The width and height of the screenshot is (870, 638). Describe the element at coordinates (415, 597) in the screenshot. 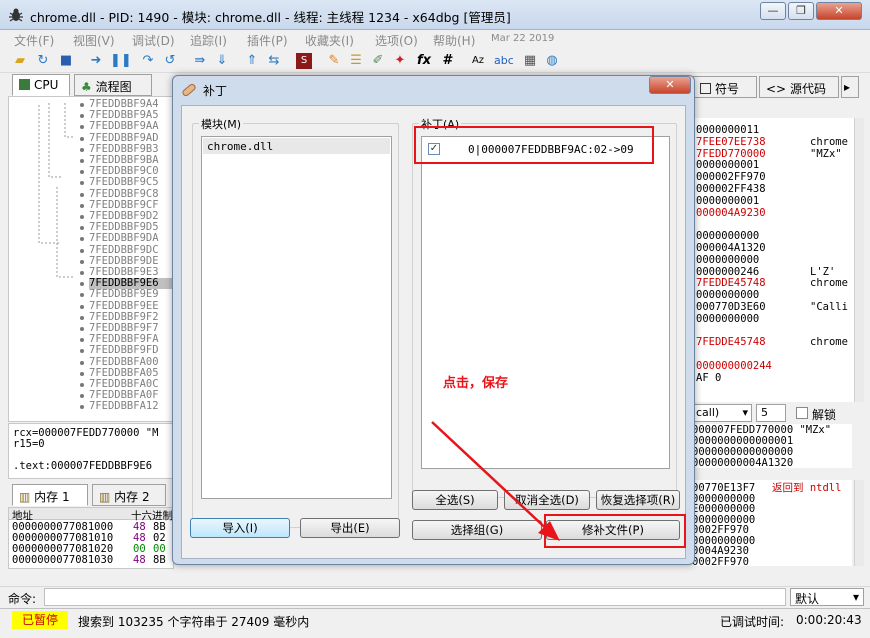

I see `command-input` at that location.